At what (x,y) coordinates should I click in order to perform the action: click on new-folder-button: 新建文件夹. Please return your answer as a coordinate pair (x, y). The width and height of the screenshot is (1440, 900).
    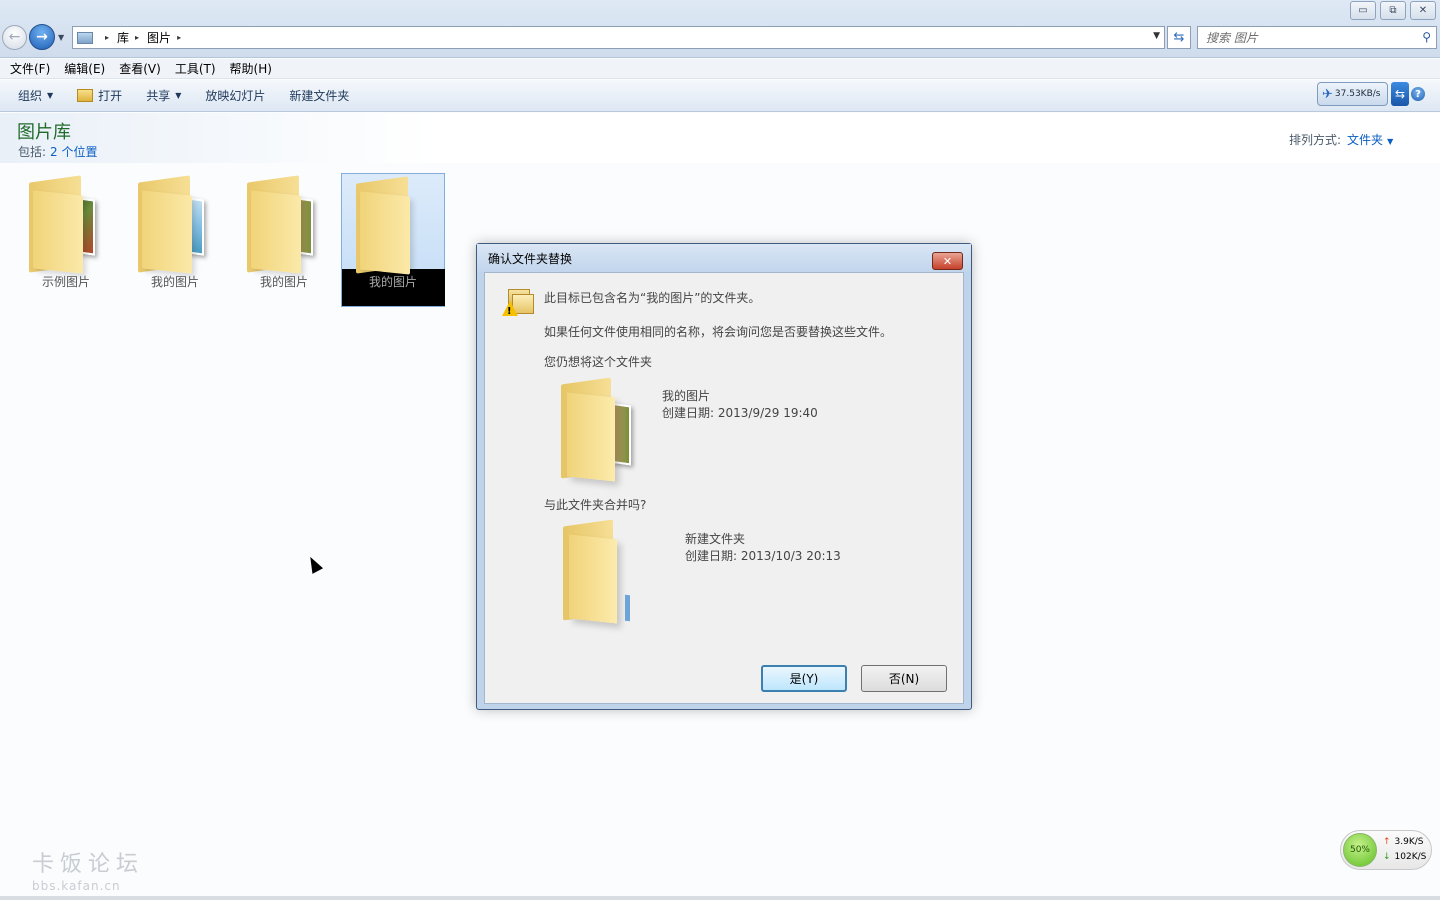
    Looking at the image, I should click on (319, 95).